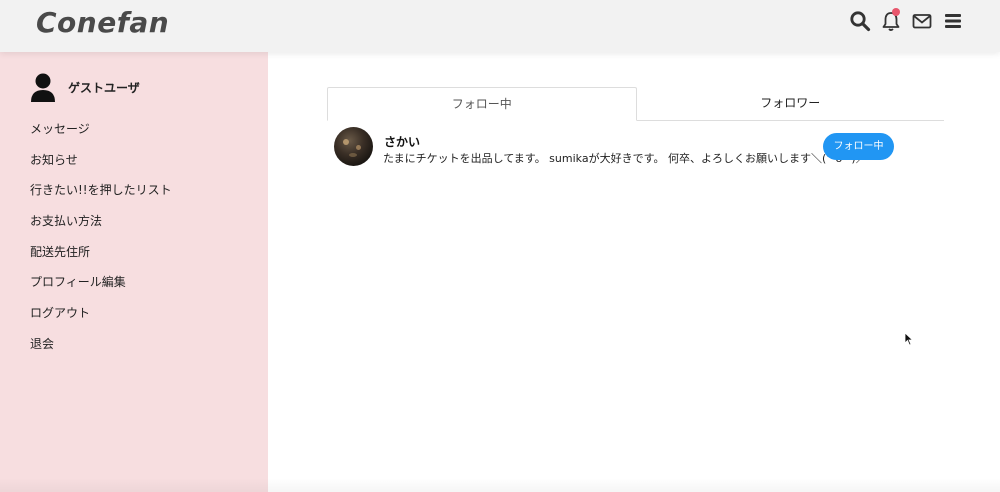  I want to click on header-bar: Conefan, so click(500, 26).